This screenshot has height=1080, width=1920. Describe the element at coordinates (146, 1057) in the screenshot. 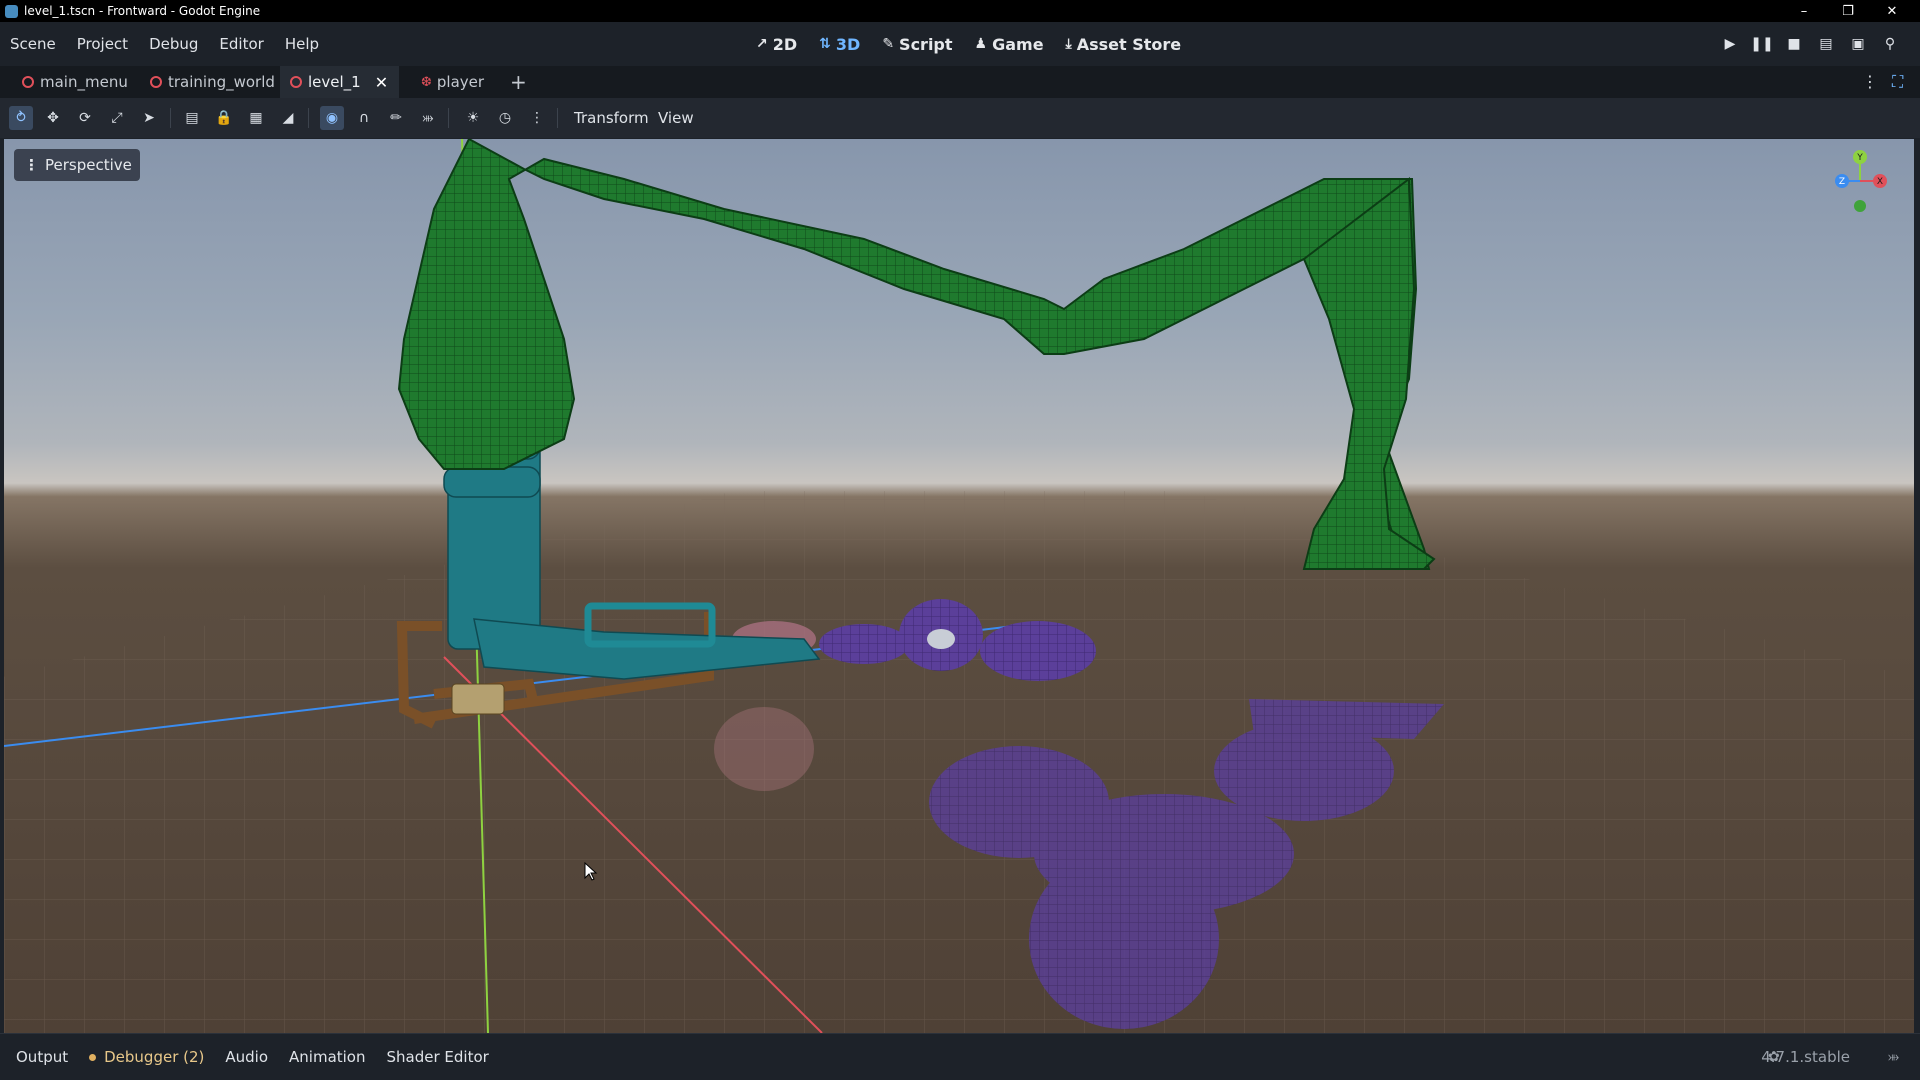

I see `tab-debugger: Debugger (2)` at that location.